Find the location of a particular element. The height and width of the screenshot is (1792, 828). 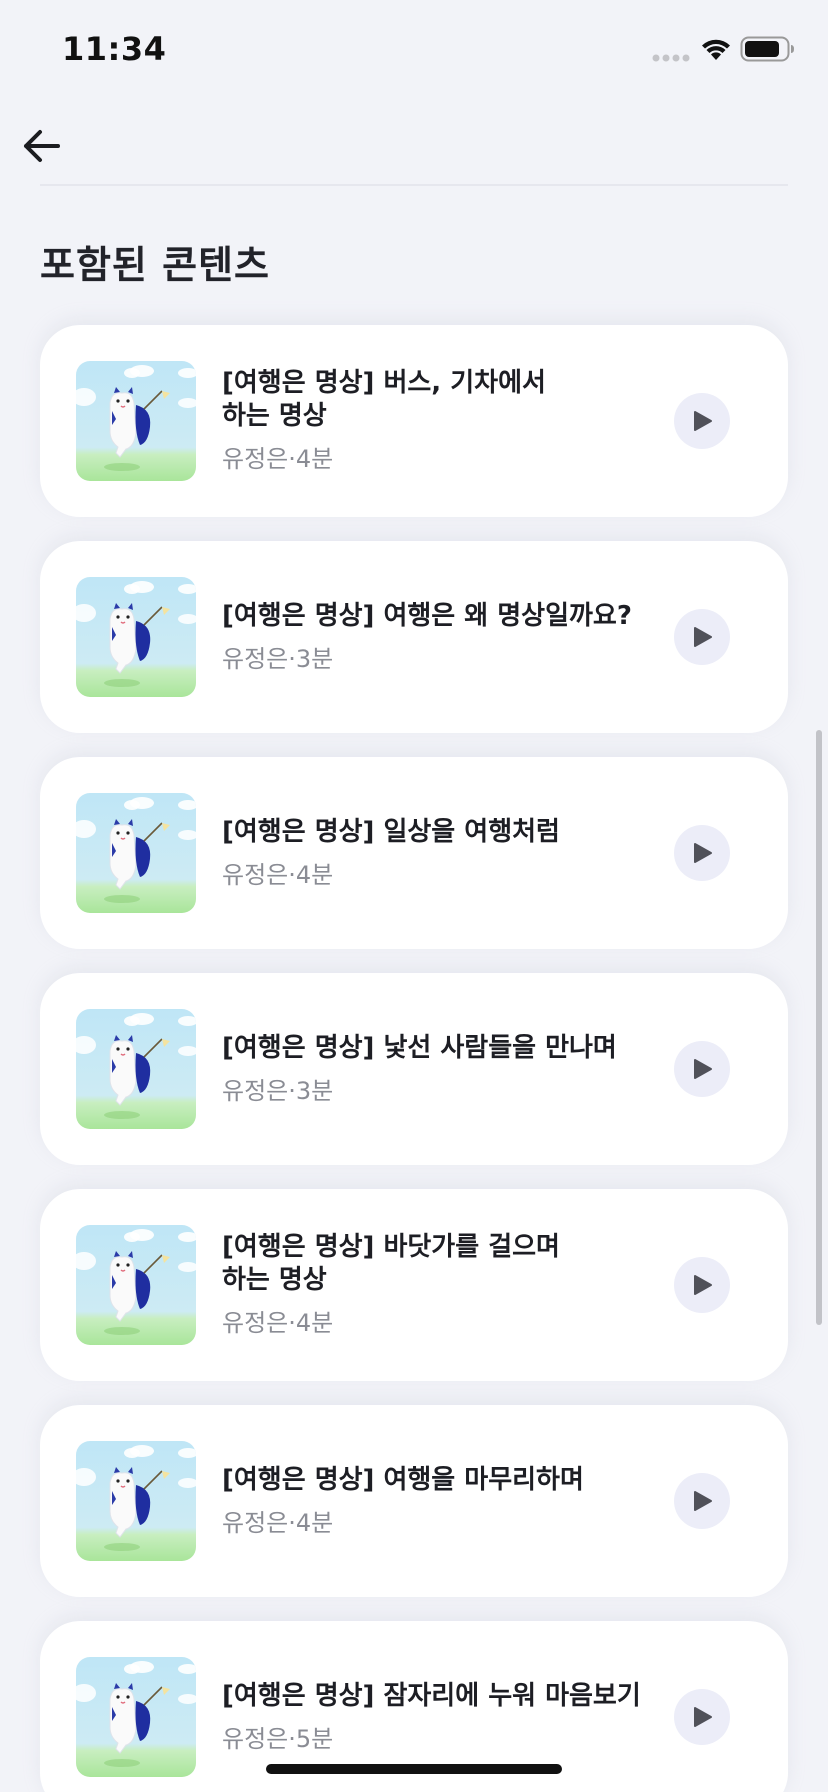

wifi-icon is located at coordinates (716, 49).